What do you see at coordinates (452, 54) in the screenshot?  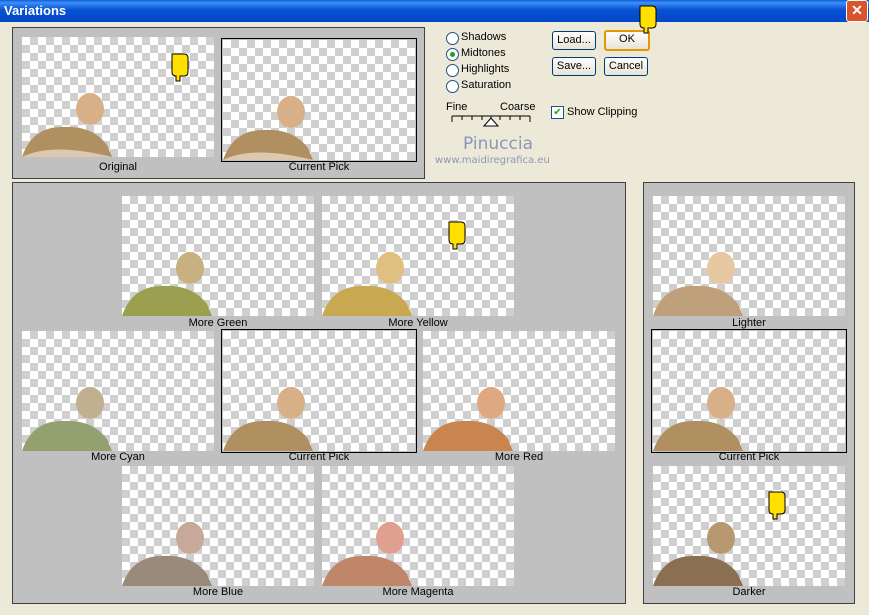 I see `radio-dot-icon` at bounding box center [452, 54].